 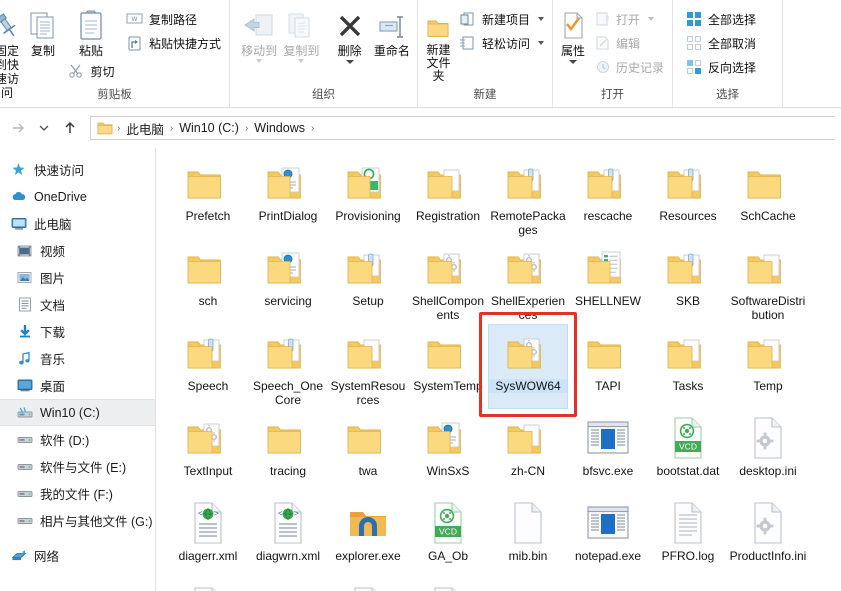 What do you see at coordinates (208, 536) in the screenshot?
I see `file-tile: < > diagerr.xml` at bounding box center [208, 536].